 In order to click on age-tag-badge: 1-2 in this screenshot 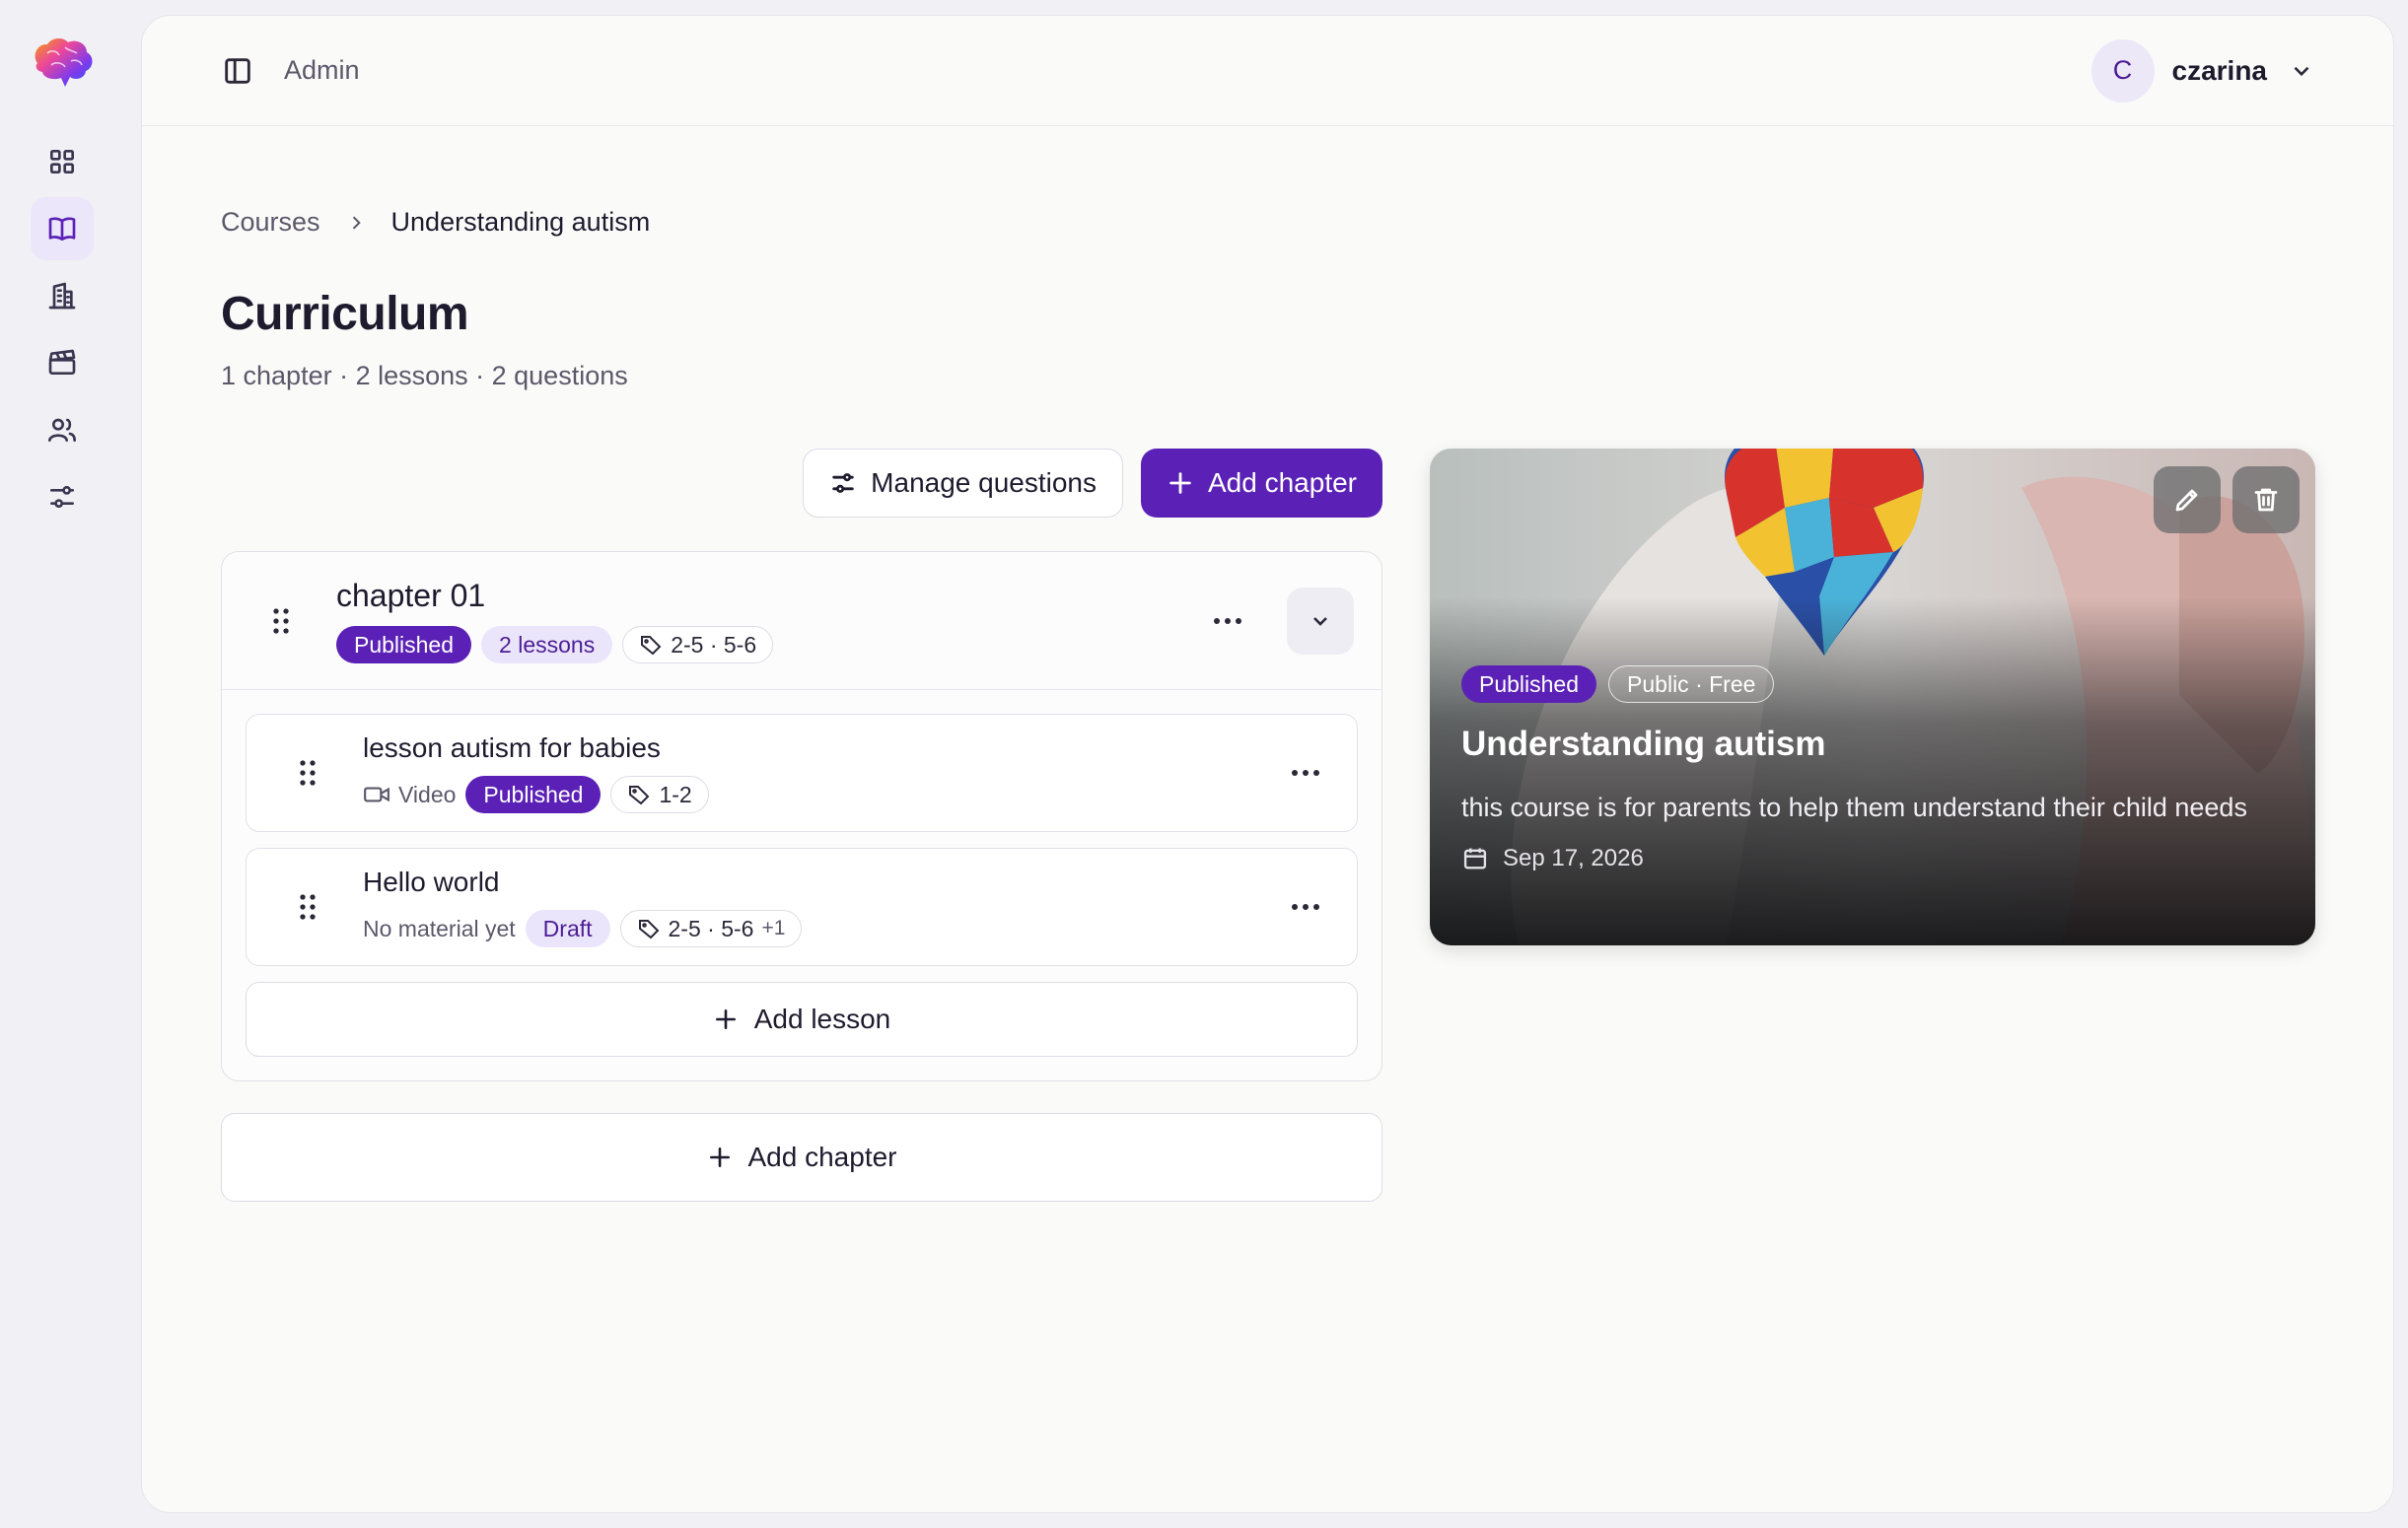, I will do `click(659, 795)`.